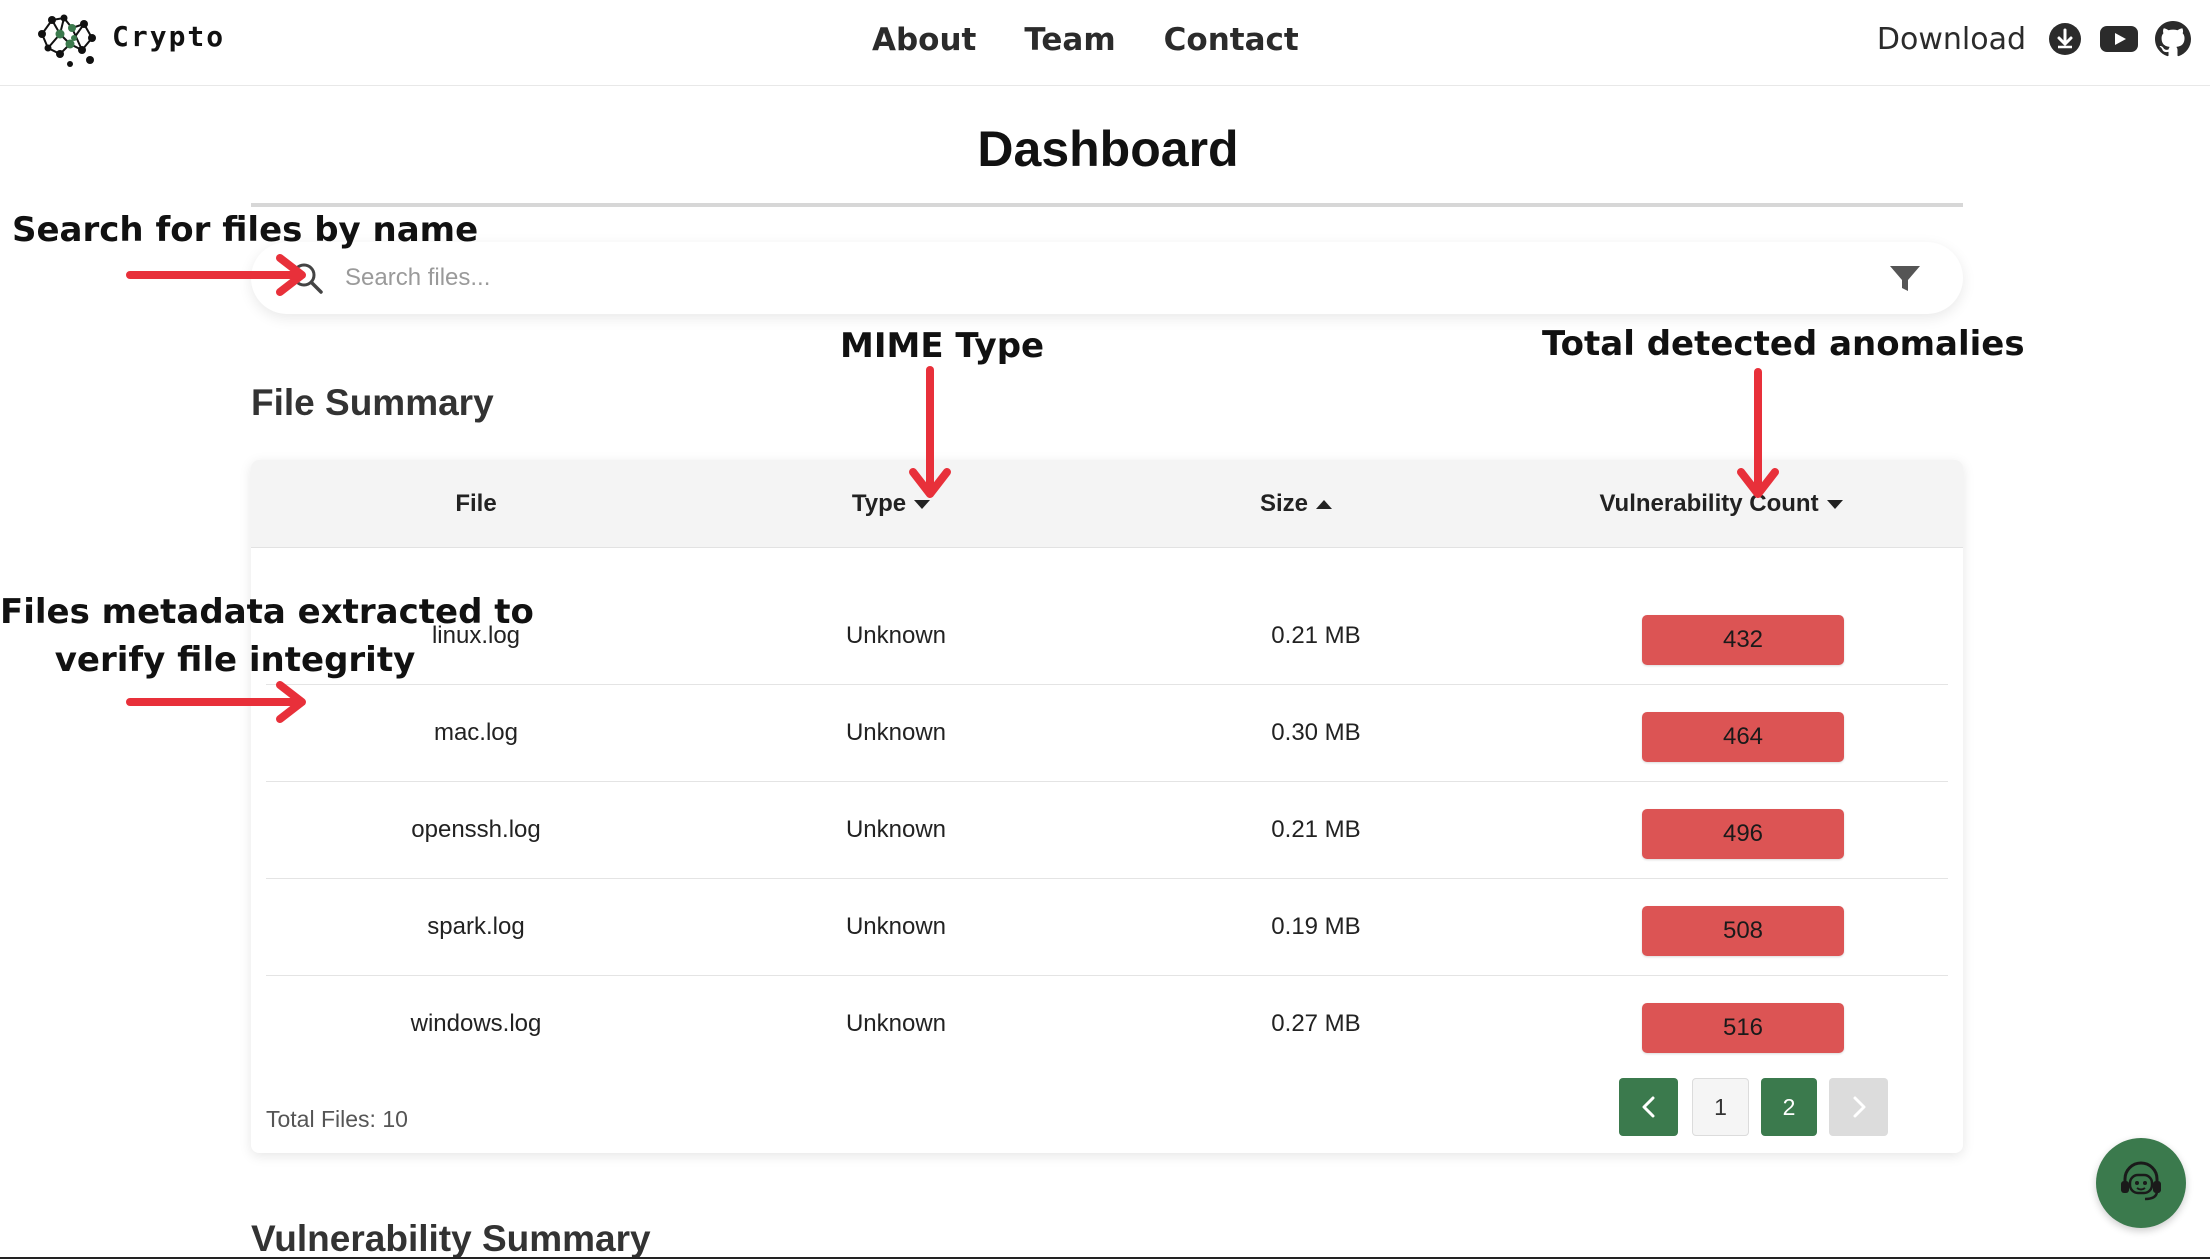  What do you see at coordinates (476, 829) in the screenshot?
I see `file-name: openssh.log` at bounding box center [476, 829].